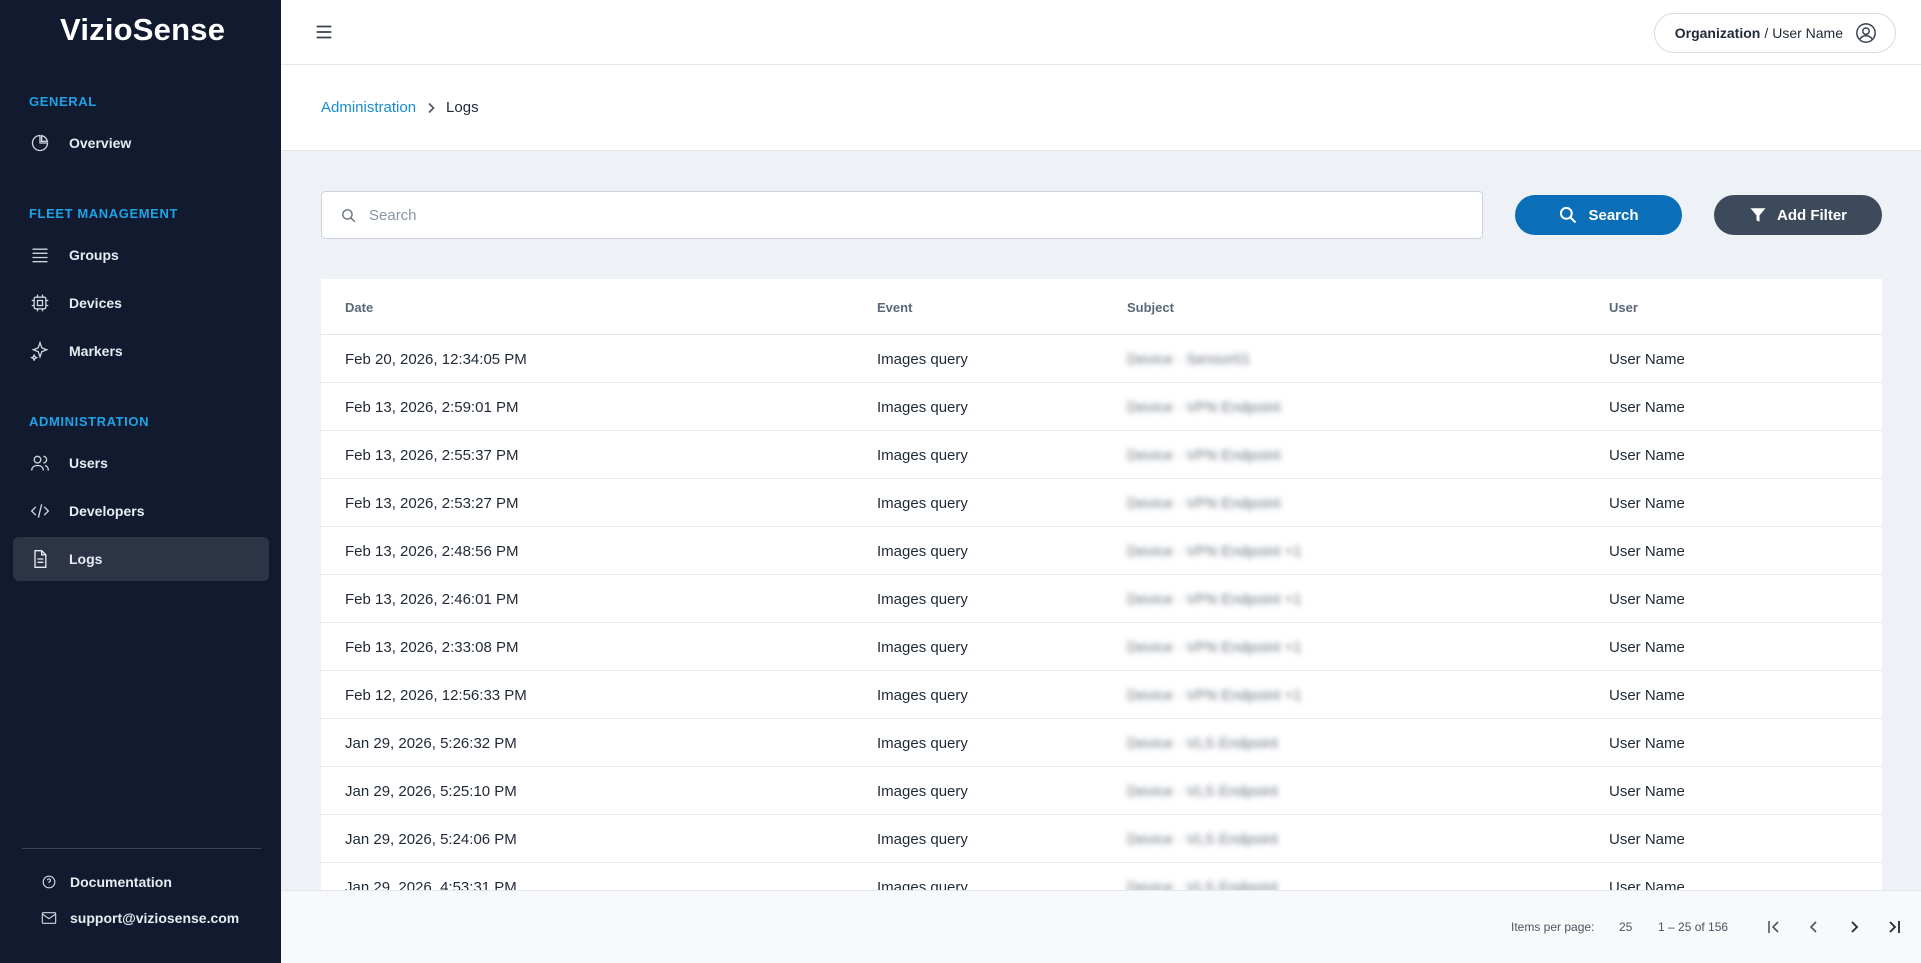 The image size is (1921, 963). I want to click on search-button: Search, so click(1598, 215).